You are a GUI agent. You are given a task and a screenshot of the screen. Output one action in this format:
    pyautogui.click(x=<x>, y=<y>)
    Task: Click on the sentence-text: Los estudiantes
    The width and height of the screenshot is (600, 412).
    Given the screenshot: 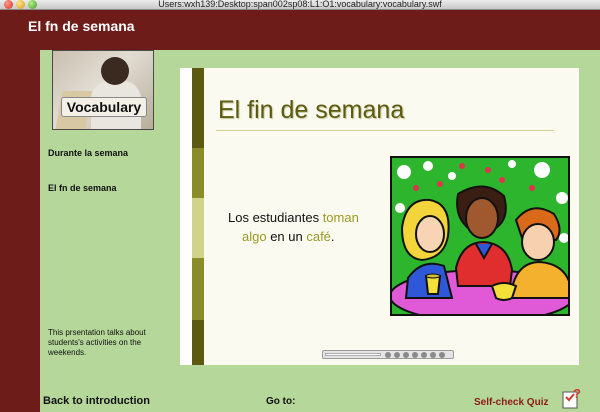 What is the action you would take?
    pyautogui.click(x=275, y=217)
    